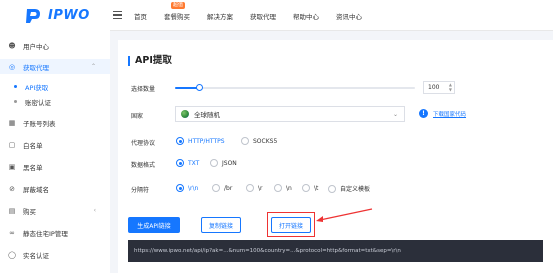  I want to click on infinity-icon: ∞, so click(12, 232).